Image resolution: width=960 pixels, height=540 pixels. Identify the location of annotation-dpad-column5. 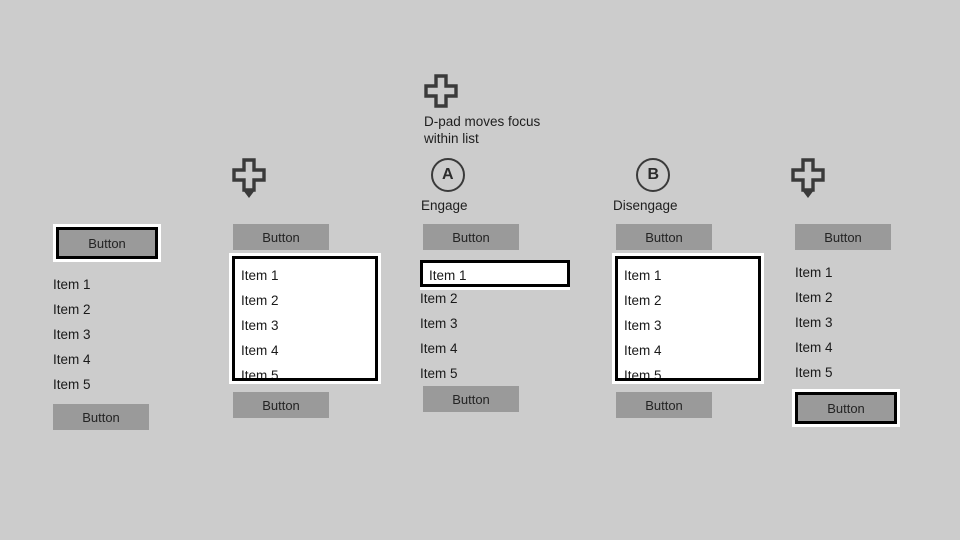
(808, 178).